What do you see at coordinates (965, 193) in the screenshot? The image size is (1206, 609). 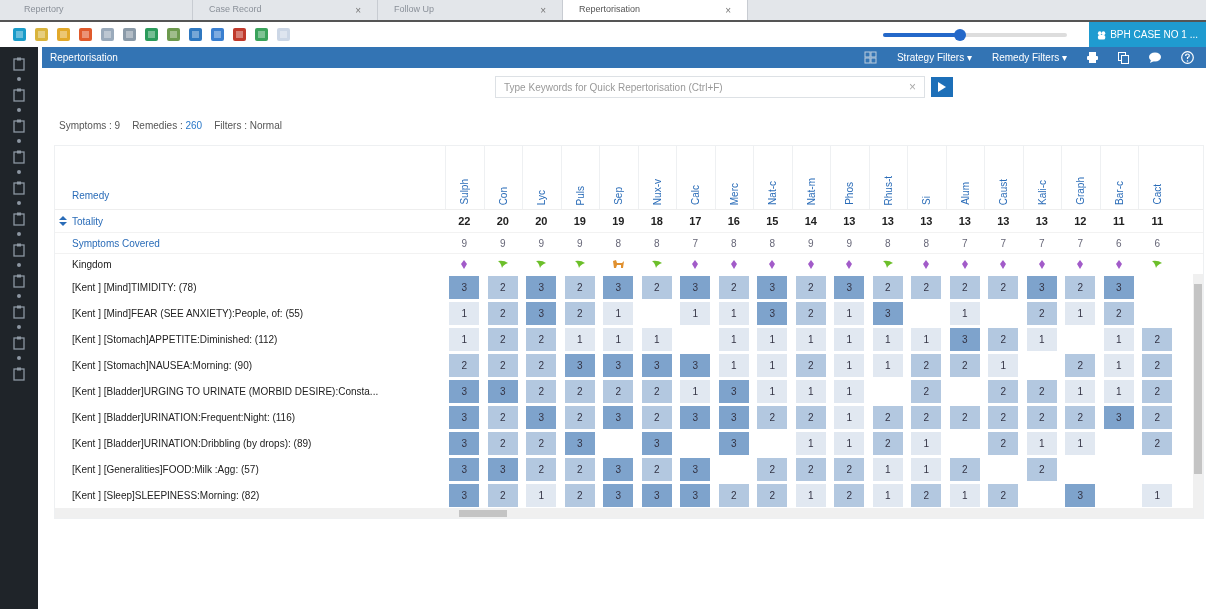 I see `remedy-header: Alum` at bounding box center [965, 193].